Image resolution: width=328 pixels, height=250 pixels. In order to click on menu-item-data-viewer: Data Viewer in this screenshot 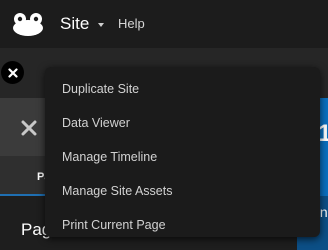, I will do `click(182, 123)`.